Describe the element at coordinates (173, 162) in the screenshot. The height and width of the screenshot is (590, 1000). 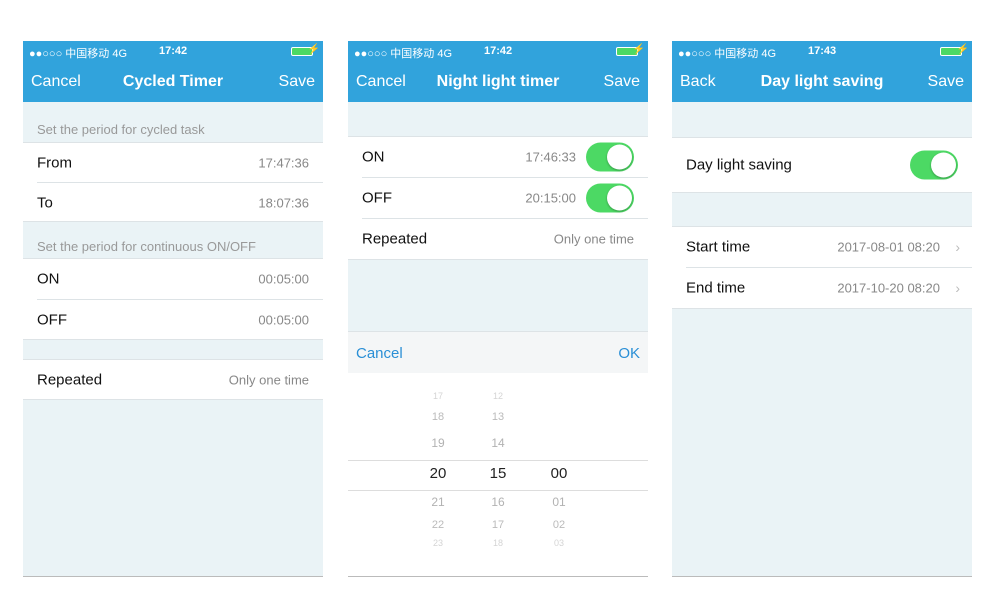
I see `from-row: From 17:47:36` at that location.